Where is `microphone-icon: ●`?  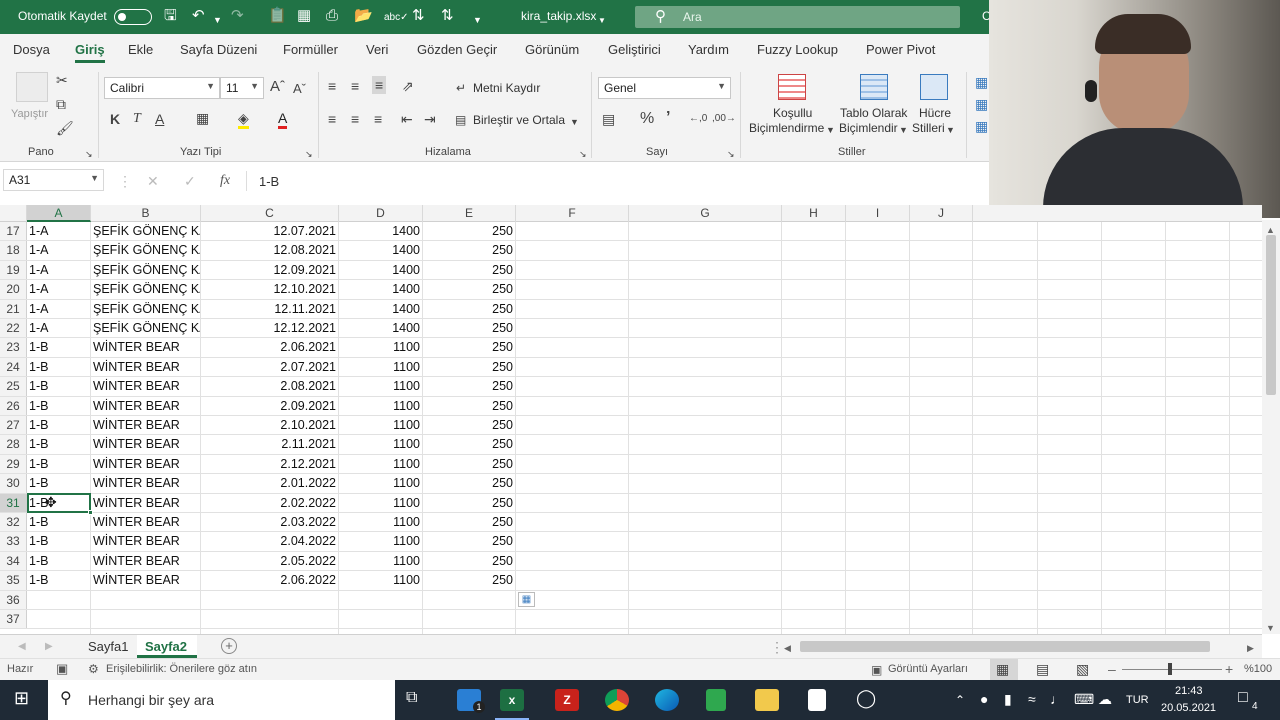
microphone-icon: ● is located at coordinates (984, 699).